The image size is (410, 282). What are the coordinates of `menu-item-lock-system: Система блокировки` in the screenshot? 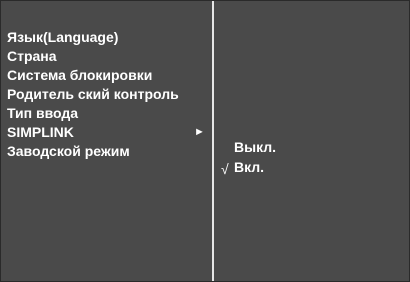 It's located at (106, 75).